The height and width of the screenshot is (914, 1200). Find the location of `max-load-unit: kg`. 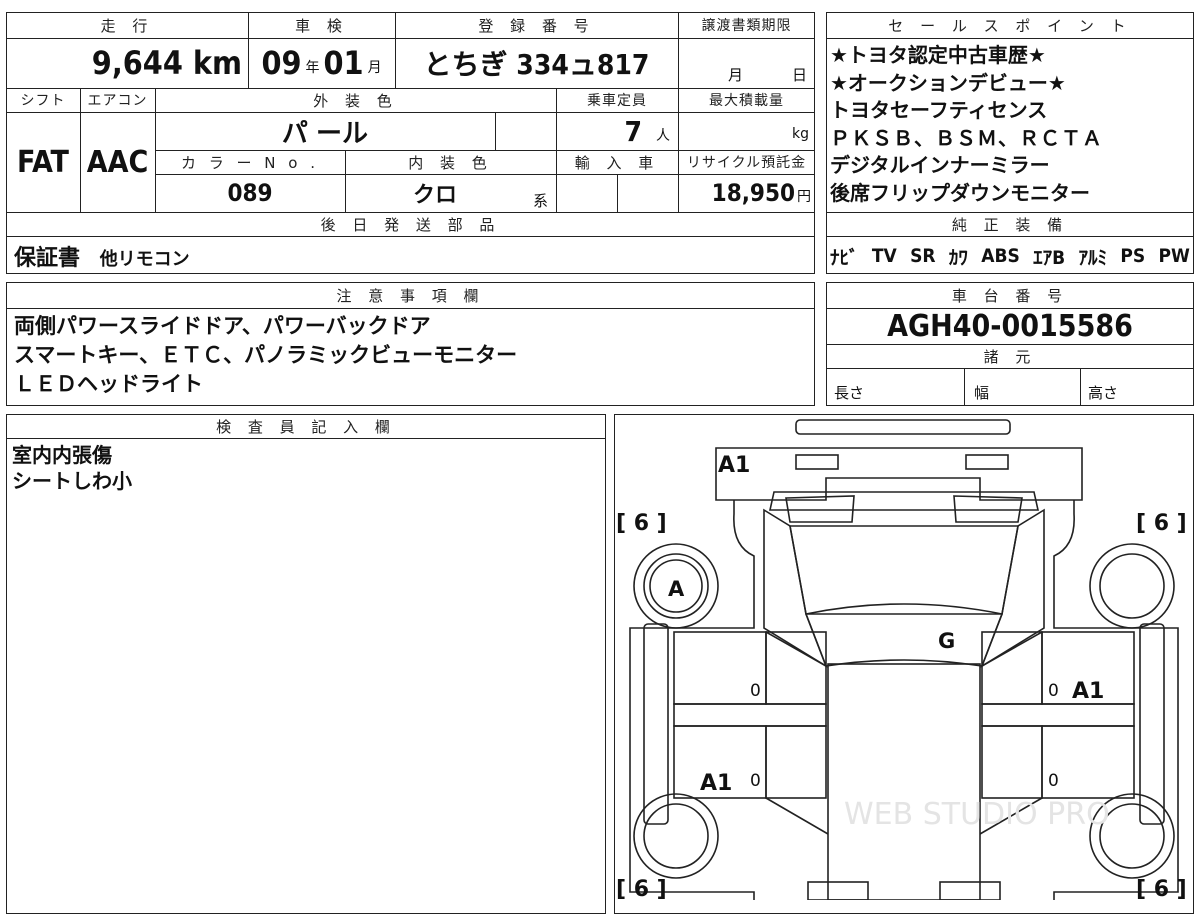

max-load-unit: kg is located at coordinates (800, 134).